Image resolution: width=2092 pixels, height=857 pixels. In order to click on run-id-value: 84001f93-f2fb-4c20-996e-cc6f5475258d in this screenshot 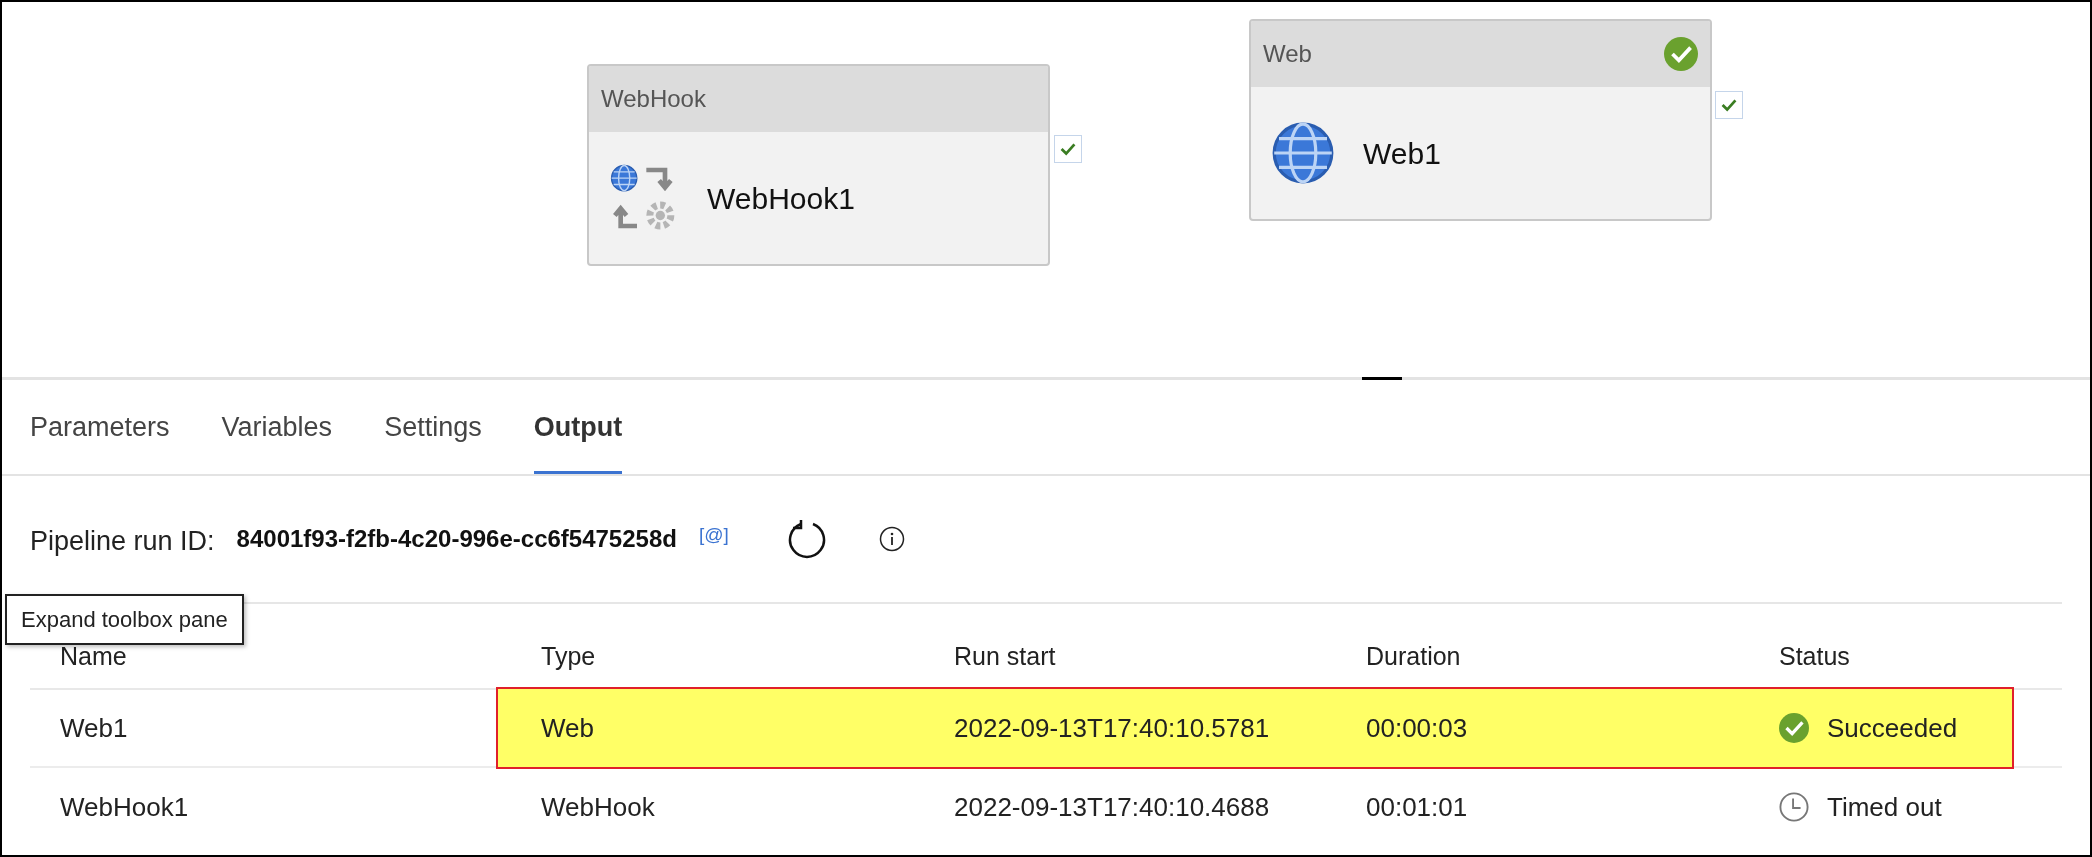, I will do `click(456, 539)`.